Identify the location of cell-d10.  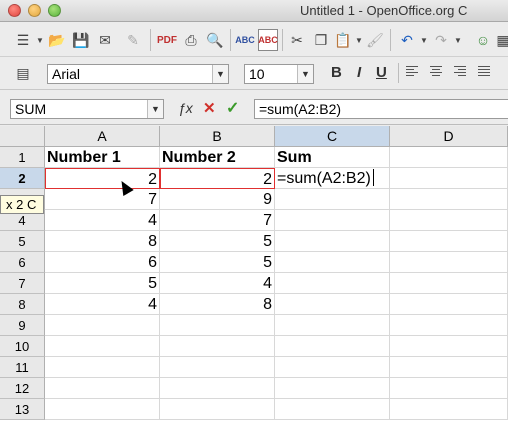
(449, 346).